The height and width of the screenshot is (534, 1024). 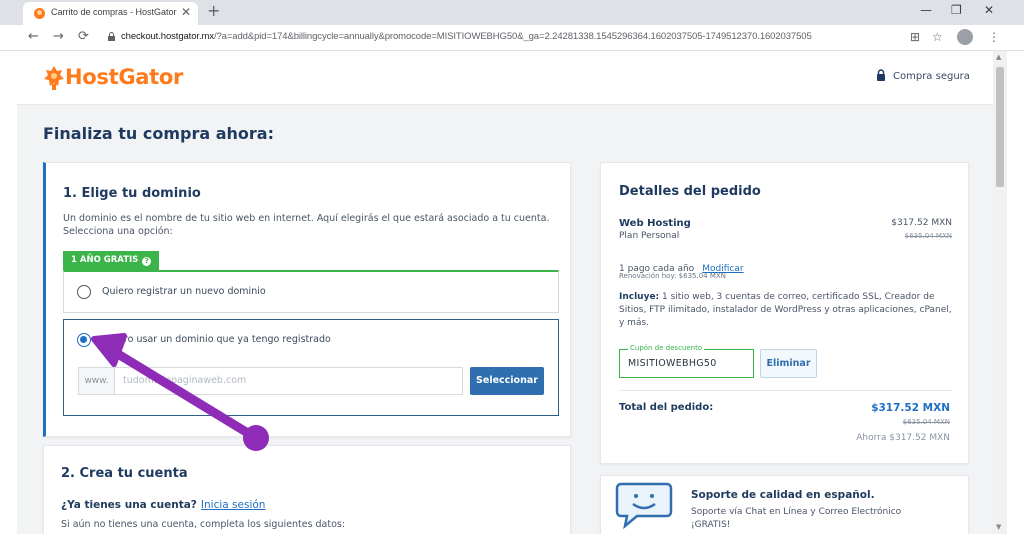 I want to click on www-prefix: www., so click(x=96, y=381).